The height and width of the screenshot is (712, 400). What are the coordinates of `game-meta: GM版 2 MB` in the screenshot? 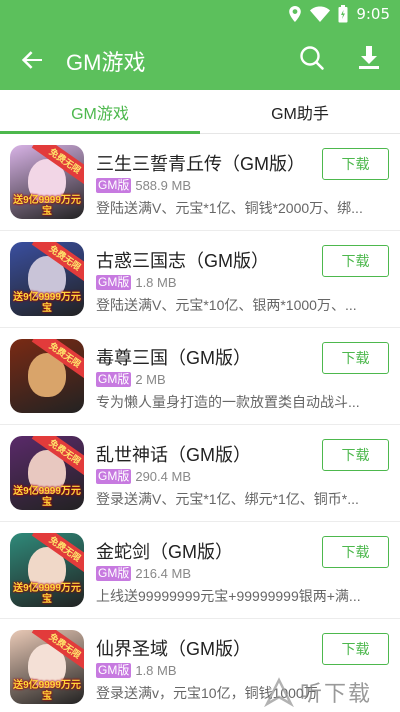 It's located at (131, 379).